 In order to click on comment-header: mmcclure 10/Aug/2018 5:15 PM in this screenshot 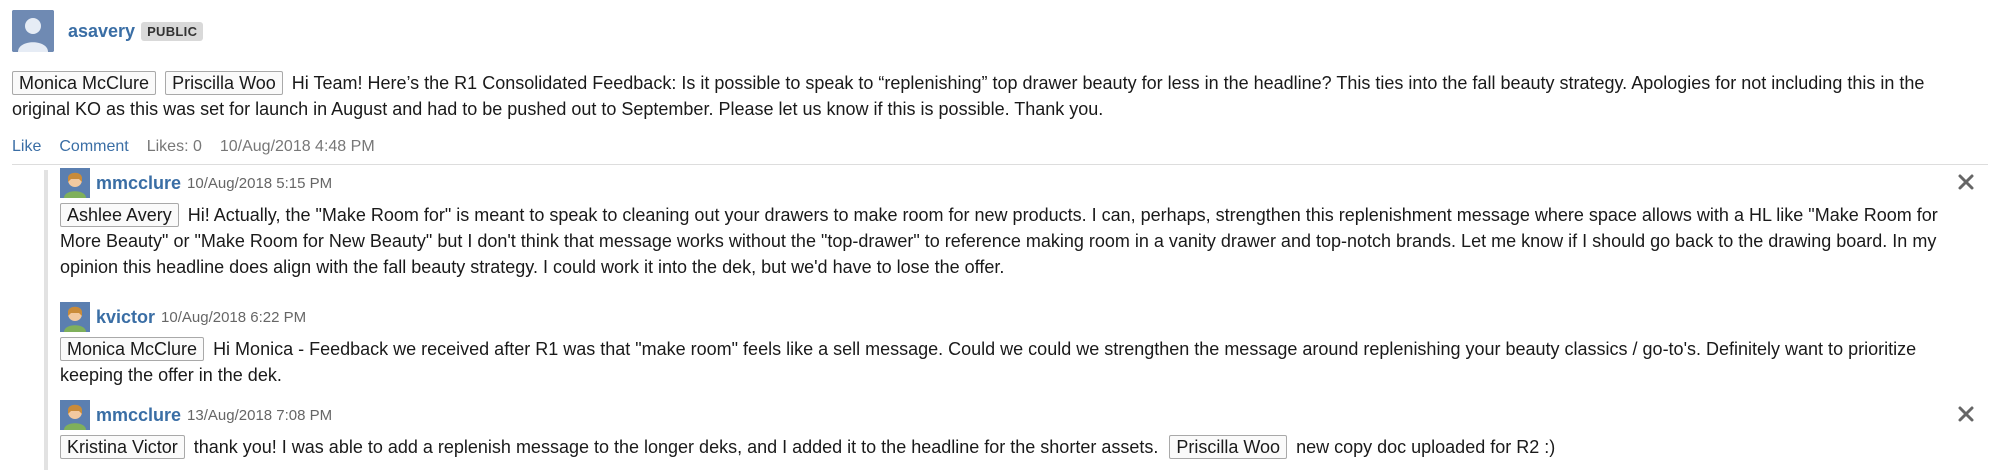, I will do `click(1018, 183)`.